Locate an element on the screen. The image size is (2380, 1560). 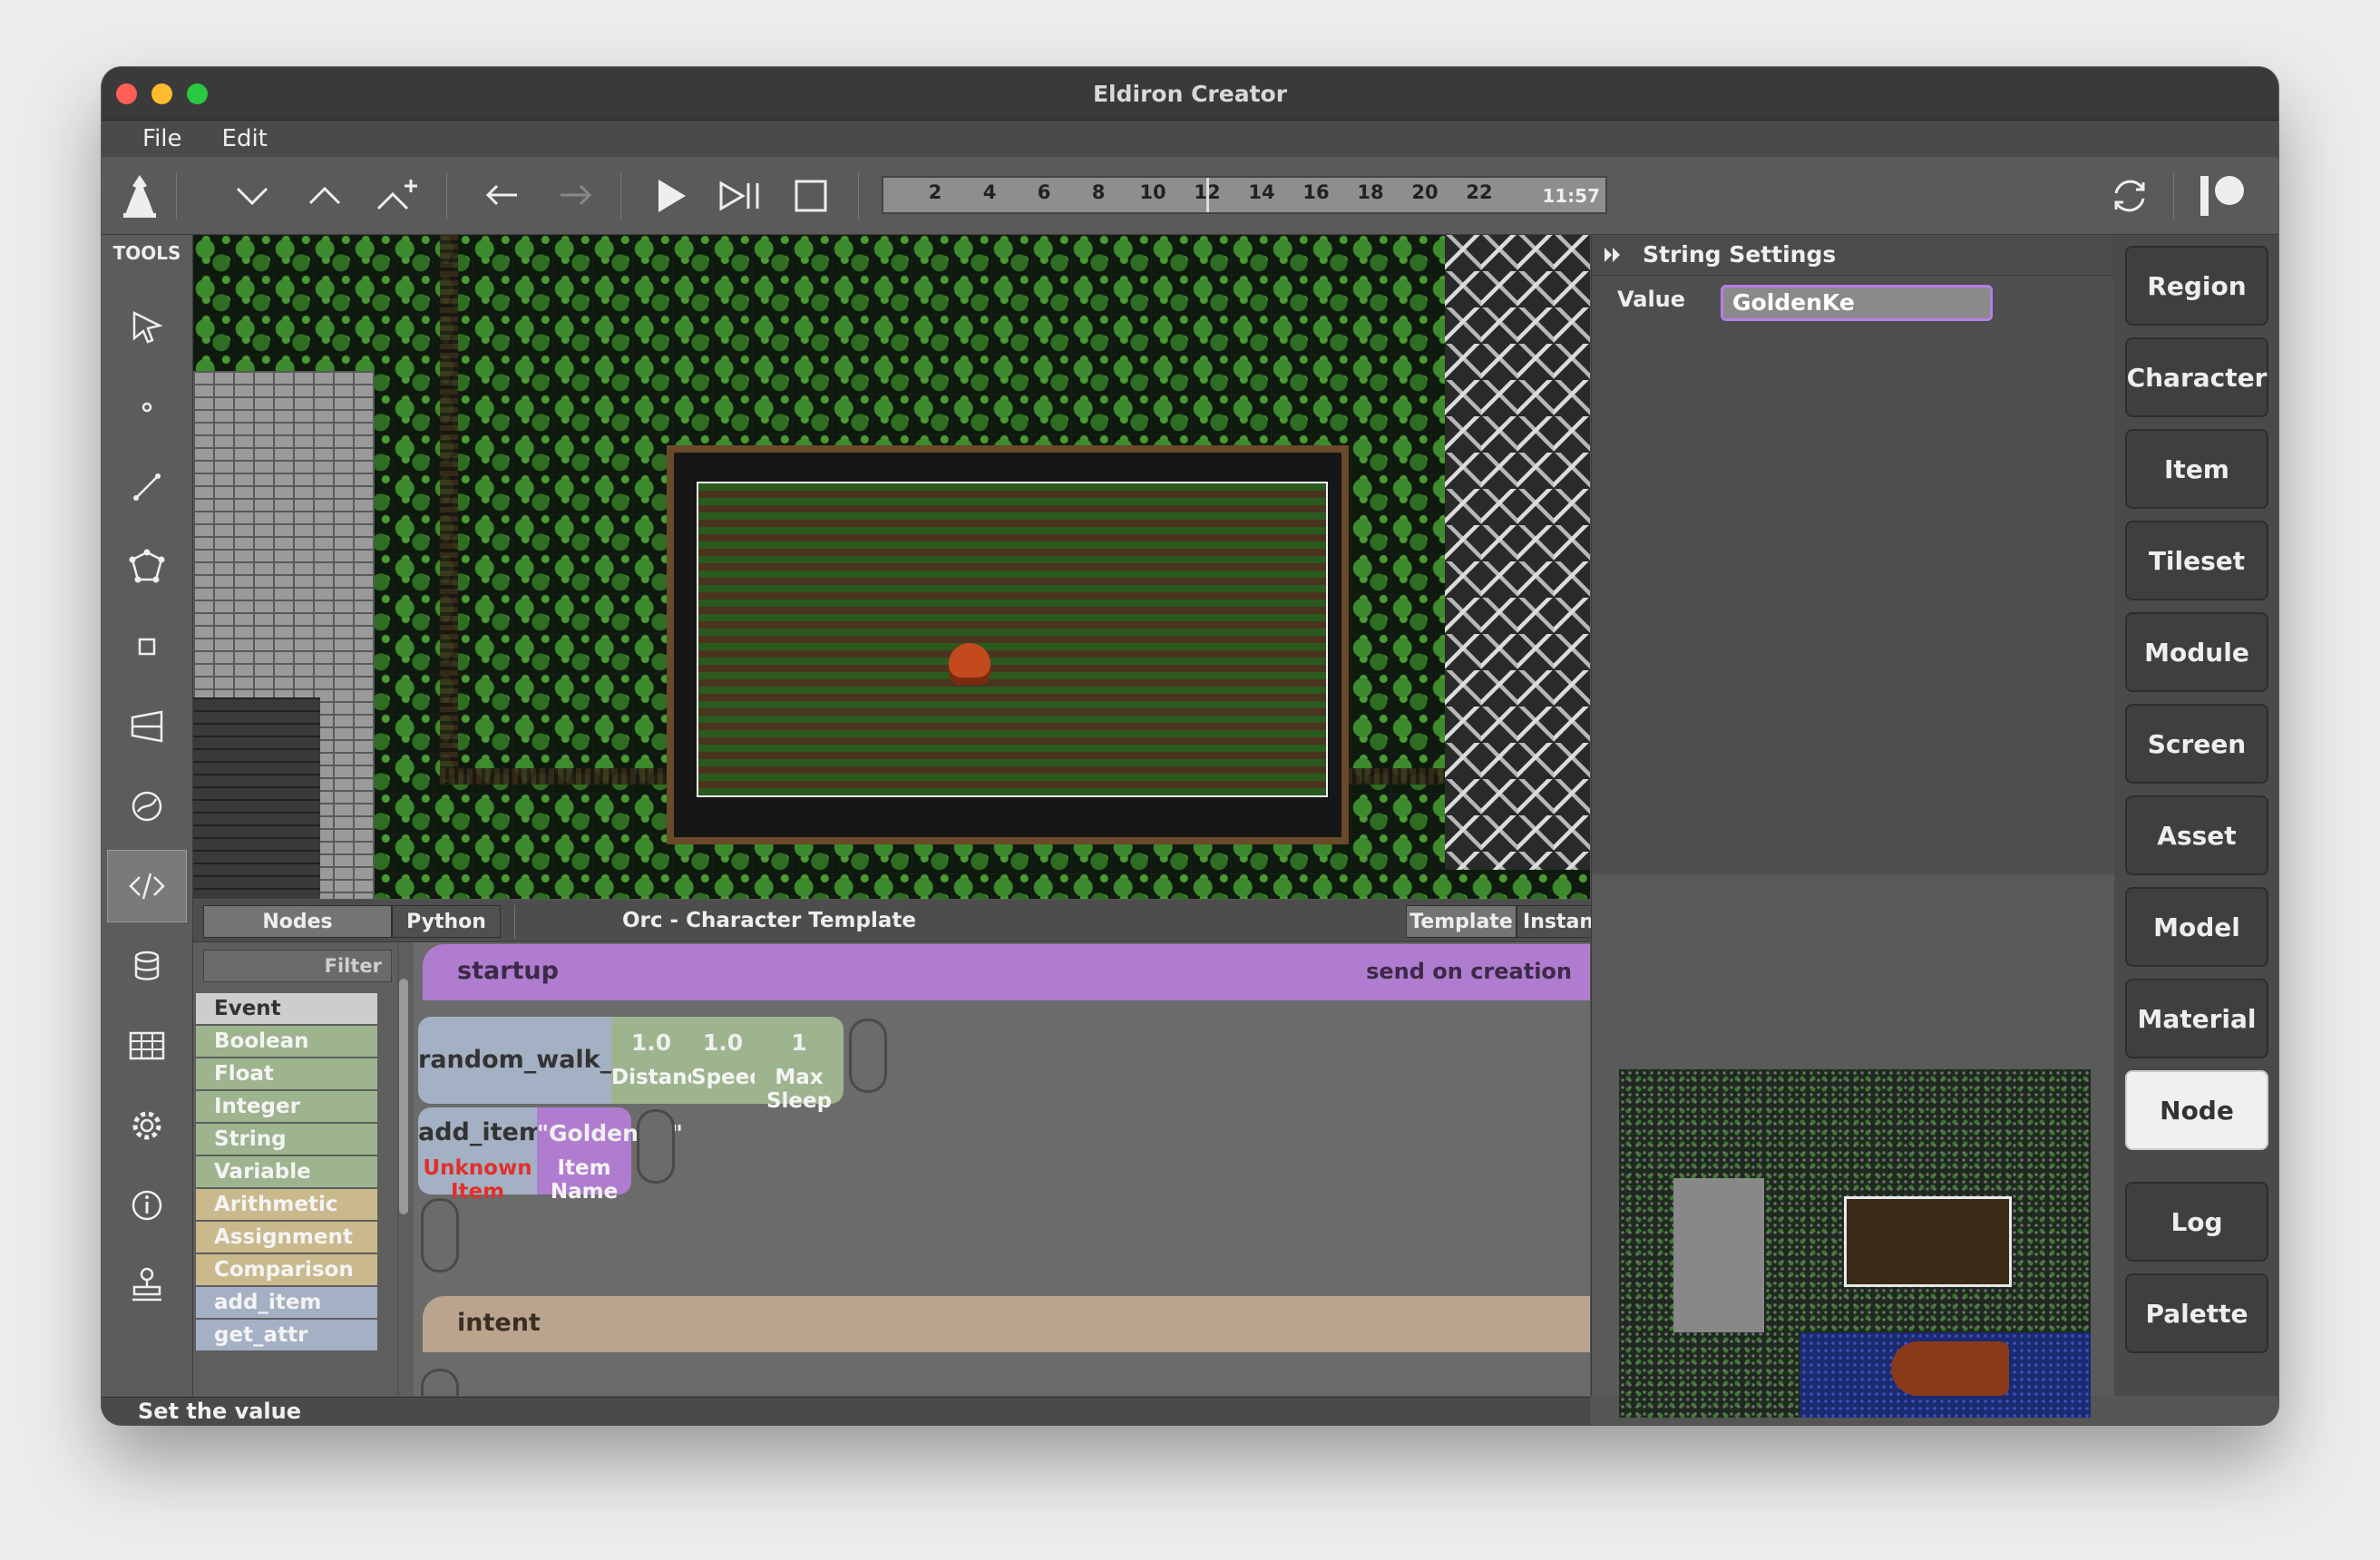
startup-event-bar: startup send on creation is located at coordinates (1007, 972).